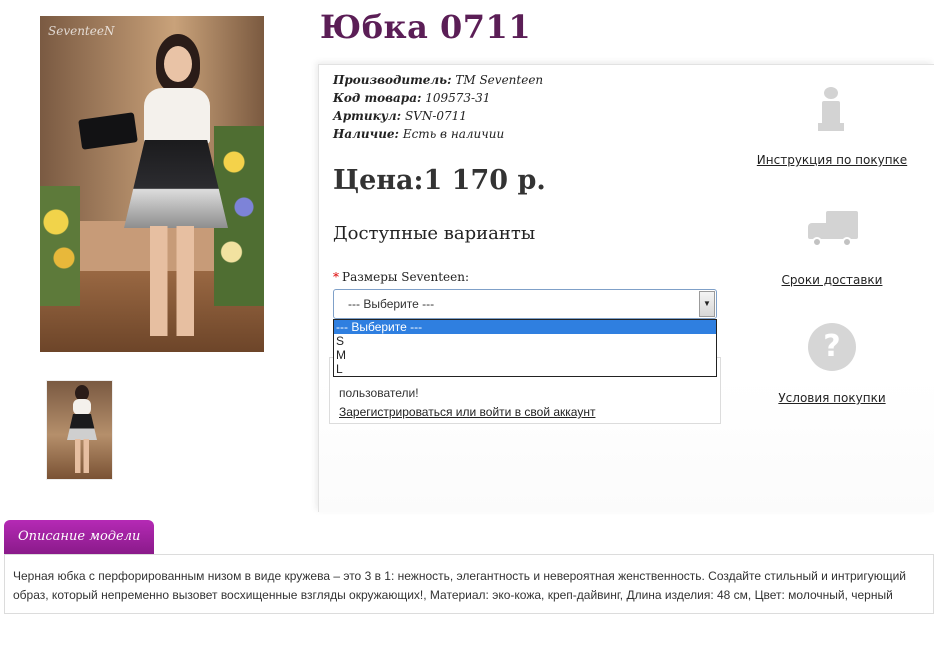  Describe the element at coordinates (426, 27) in the screenshot. I see `page-title: Юбка 0711` at that location.